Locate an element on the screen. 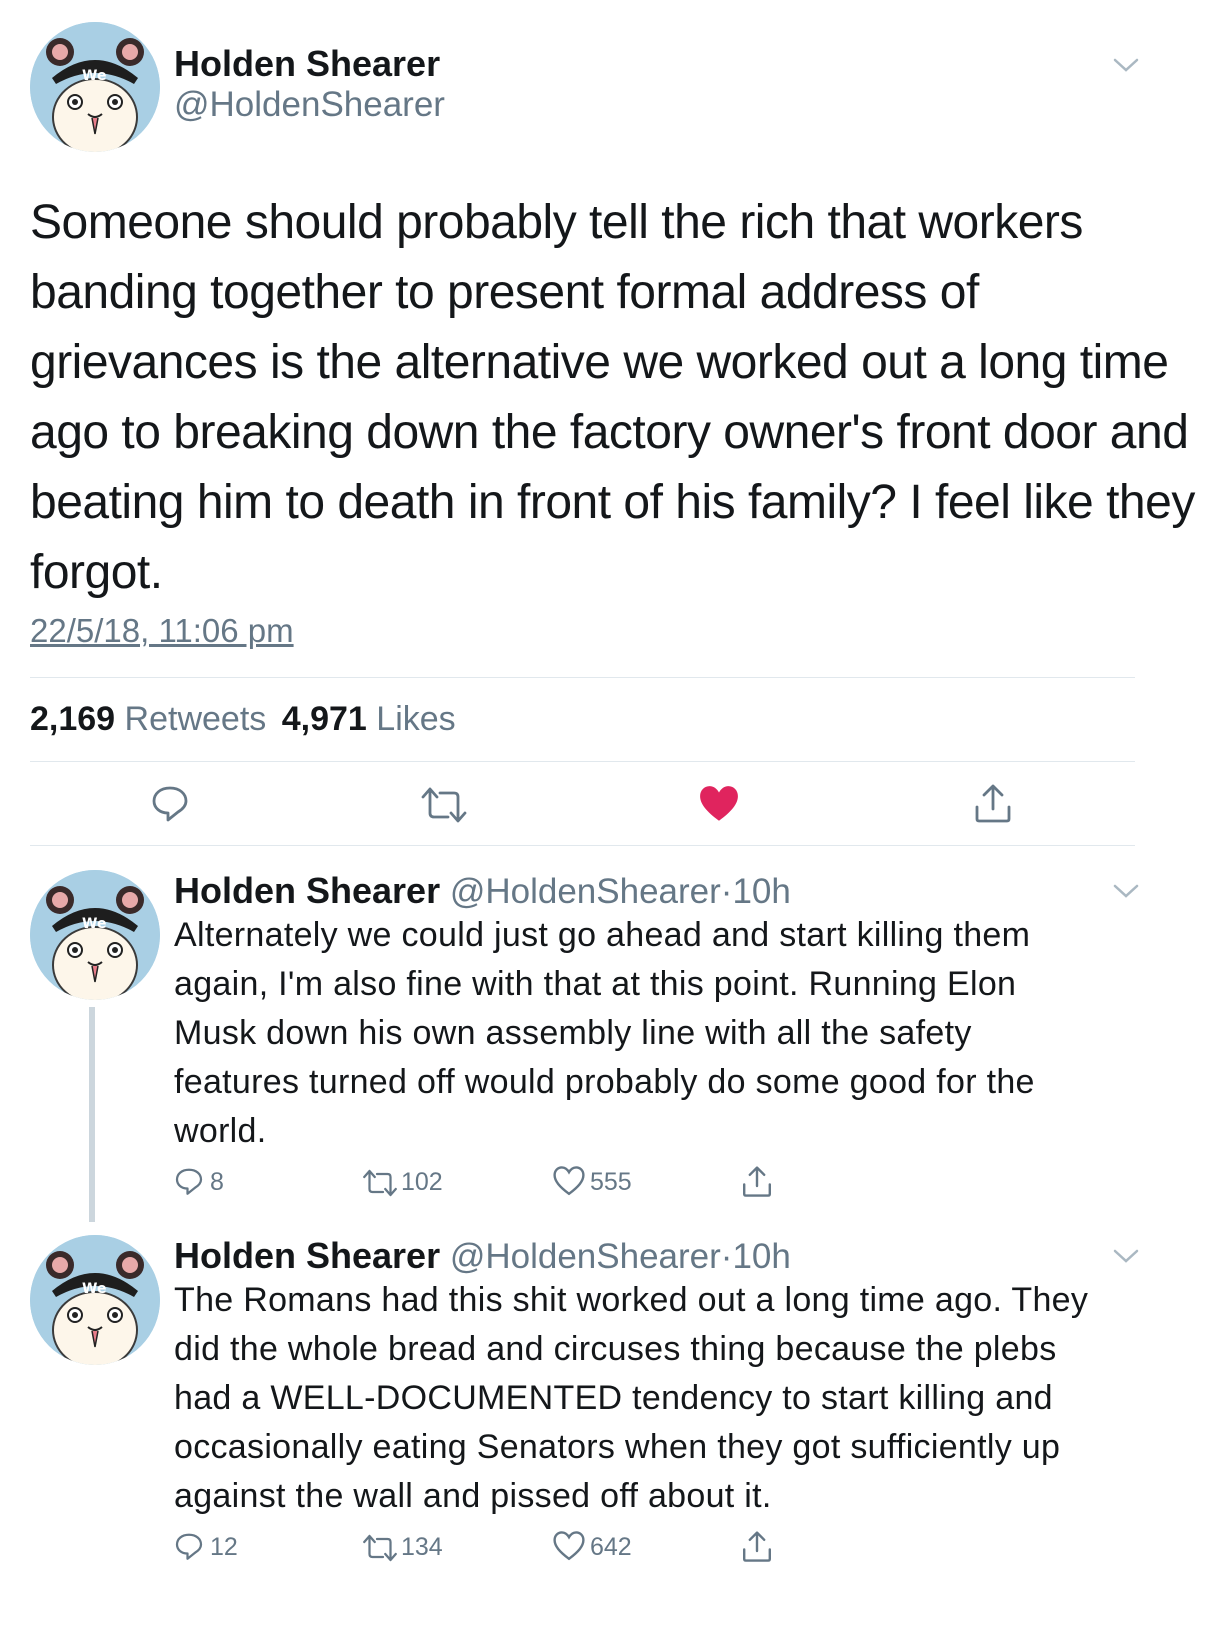 The image size is (1232, 1644). retweets-label: Retweets is located at coordinates (195, 719).